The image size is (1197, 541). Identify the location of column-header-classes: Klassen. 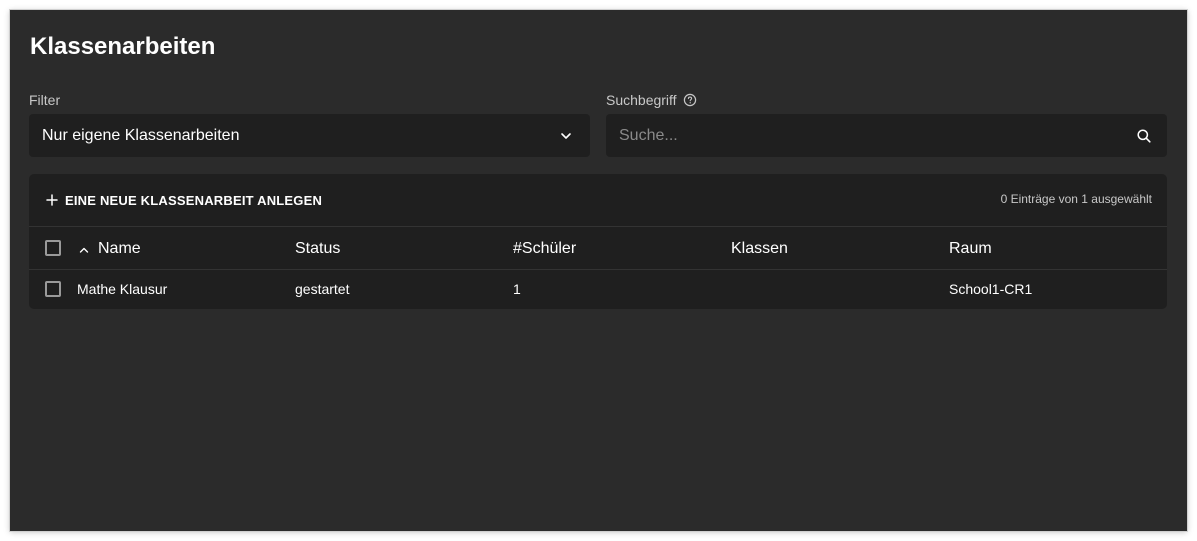
(759, 249).